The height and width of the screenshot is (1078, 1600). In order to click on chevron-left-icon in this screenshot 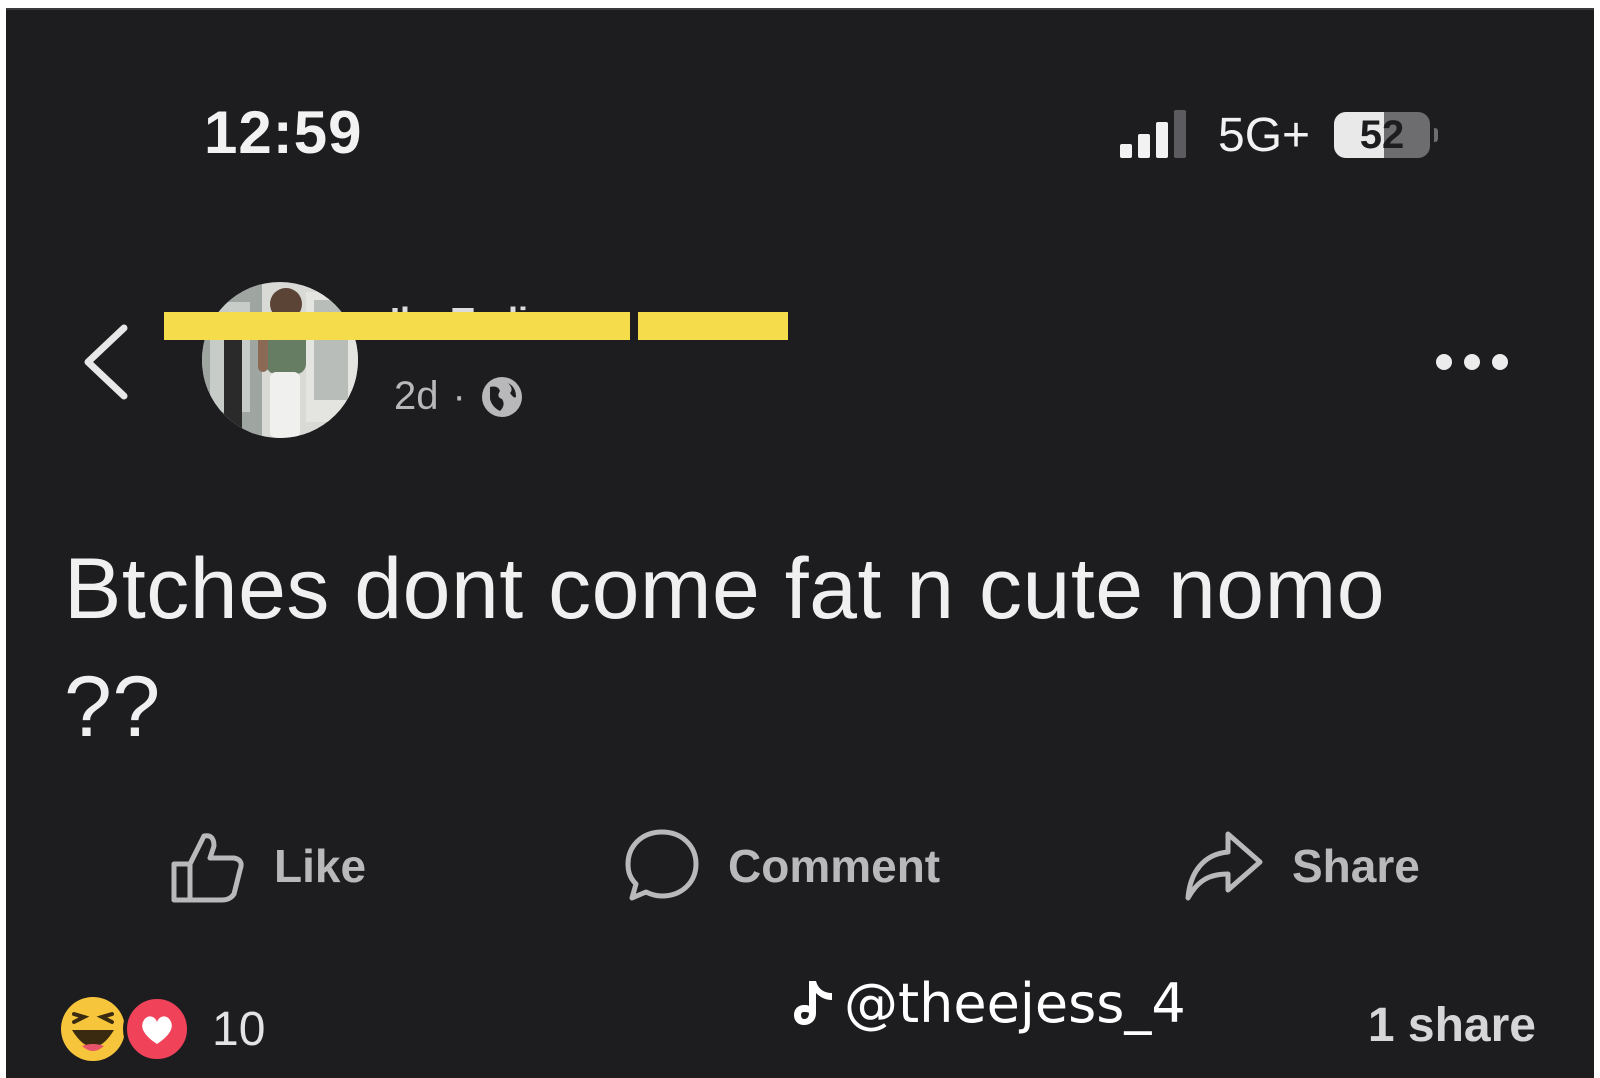, I will do `click(106, 362)`.